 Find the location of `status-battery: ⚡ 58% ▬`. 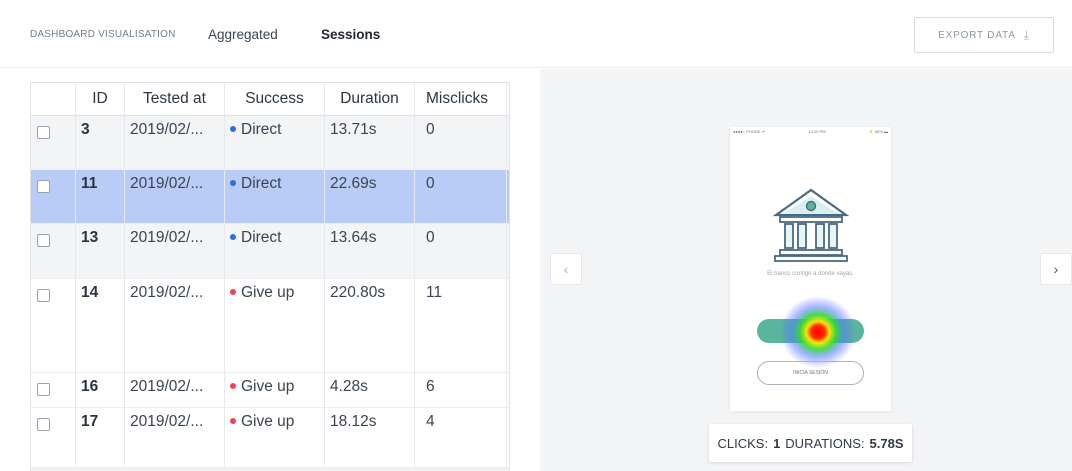

status-battery: ⚡ 58% ▬ is located at coordinates (878, 131).